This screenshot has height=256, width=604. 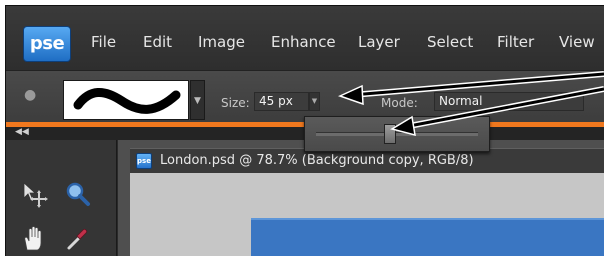 I want to click on size-slider-toggle: ▼, so click(x=314, y=101).